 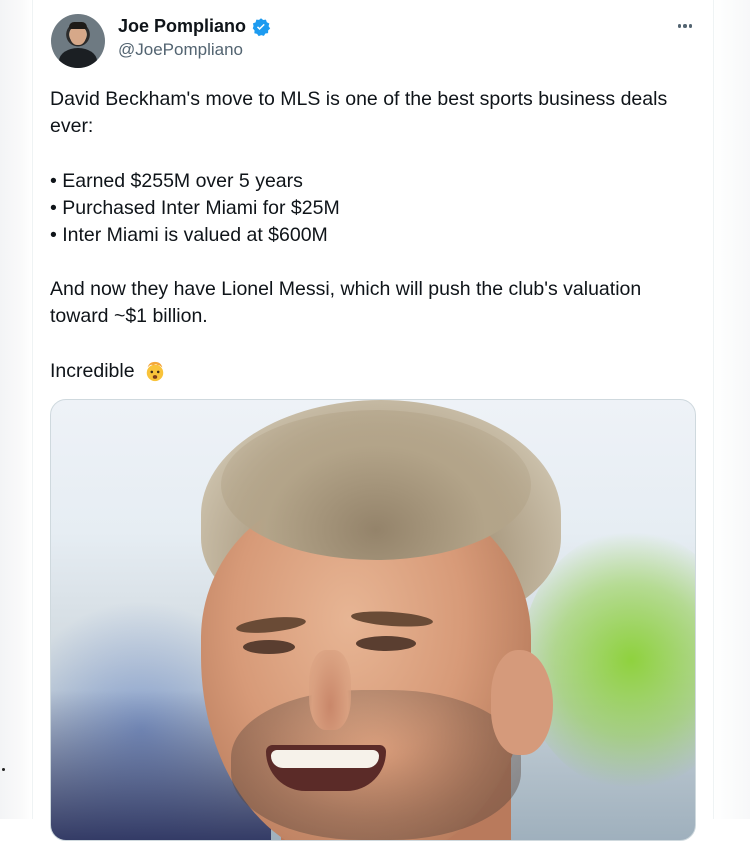 I want to click on author-handle: @JoePompliano, so click(x=180, y=50).